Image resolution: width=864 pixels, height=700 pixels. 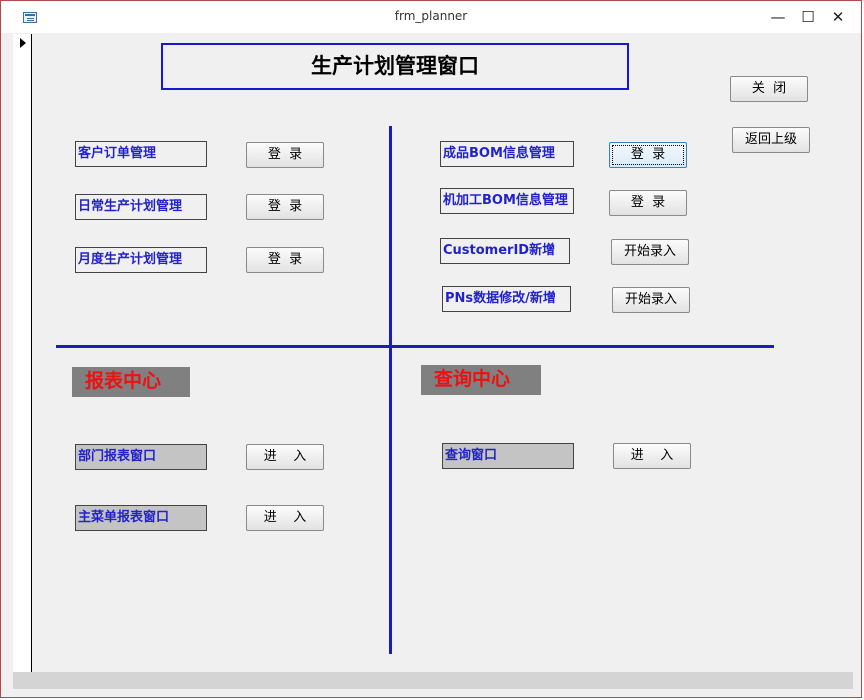 What do you see at coordinates (141, 260) in the screenshot?
I see `monthly-plan-label: 月度生产计划管理` at bounding box center [141, 260].